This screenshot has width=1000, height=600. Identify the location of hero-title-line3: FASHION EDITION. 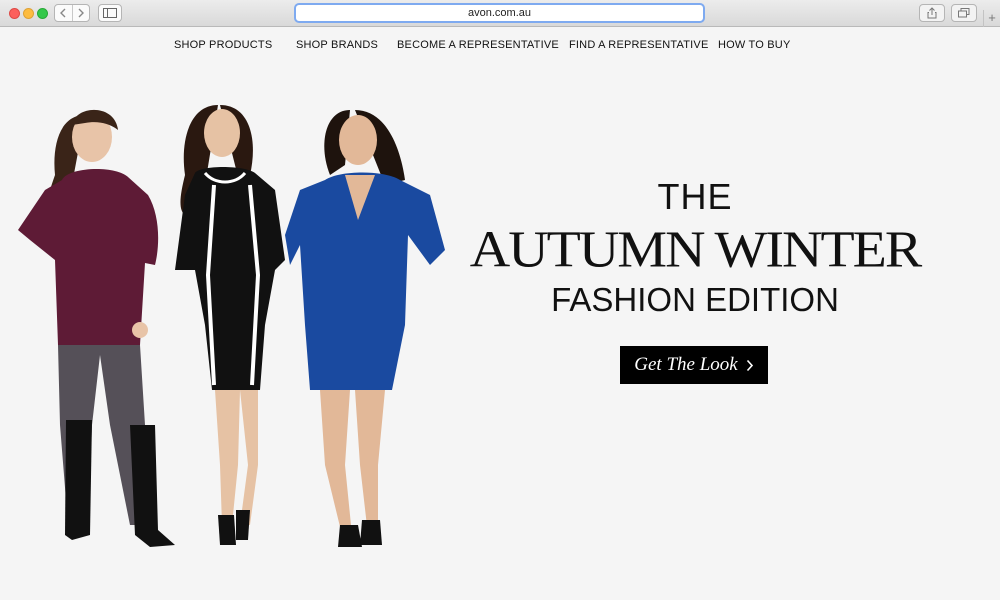
(695, 299).